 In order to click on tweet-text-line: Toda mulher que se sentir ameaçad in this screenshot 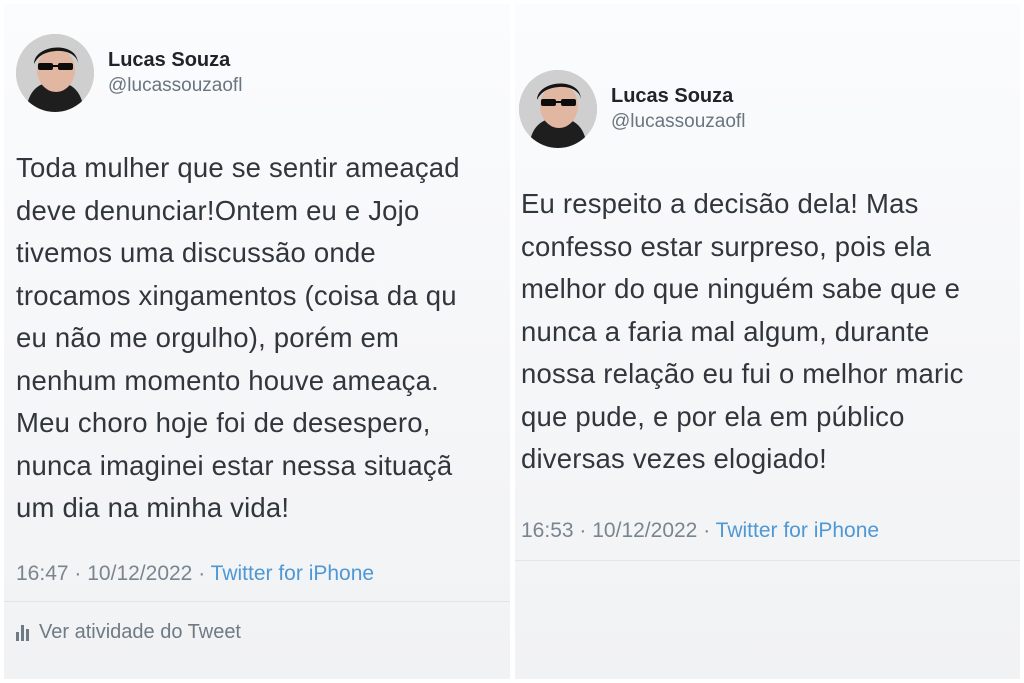, I will do `click(238, 167)`.